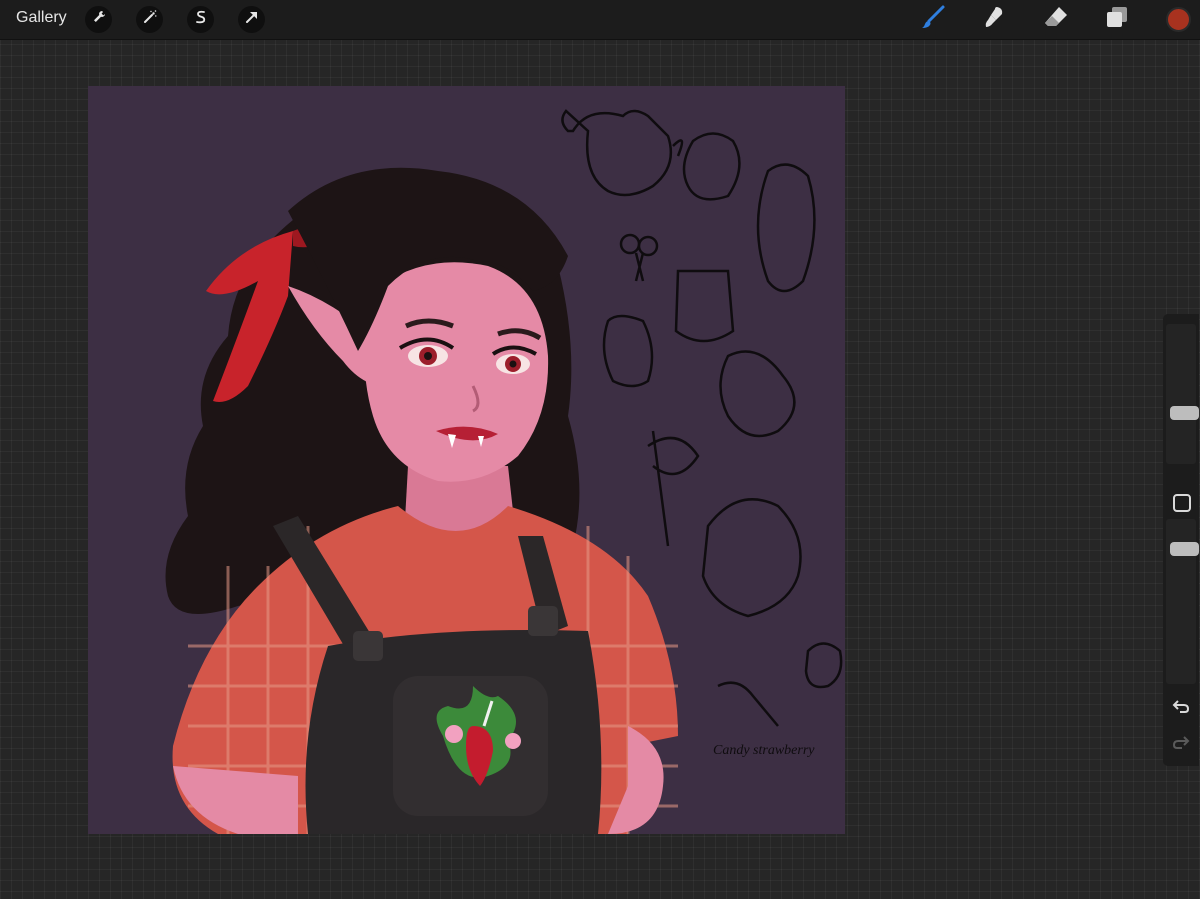 The height and width of the screenshot is (899, 1200). I want to click on brush-icon, so click(933, 19).